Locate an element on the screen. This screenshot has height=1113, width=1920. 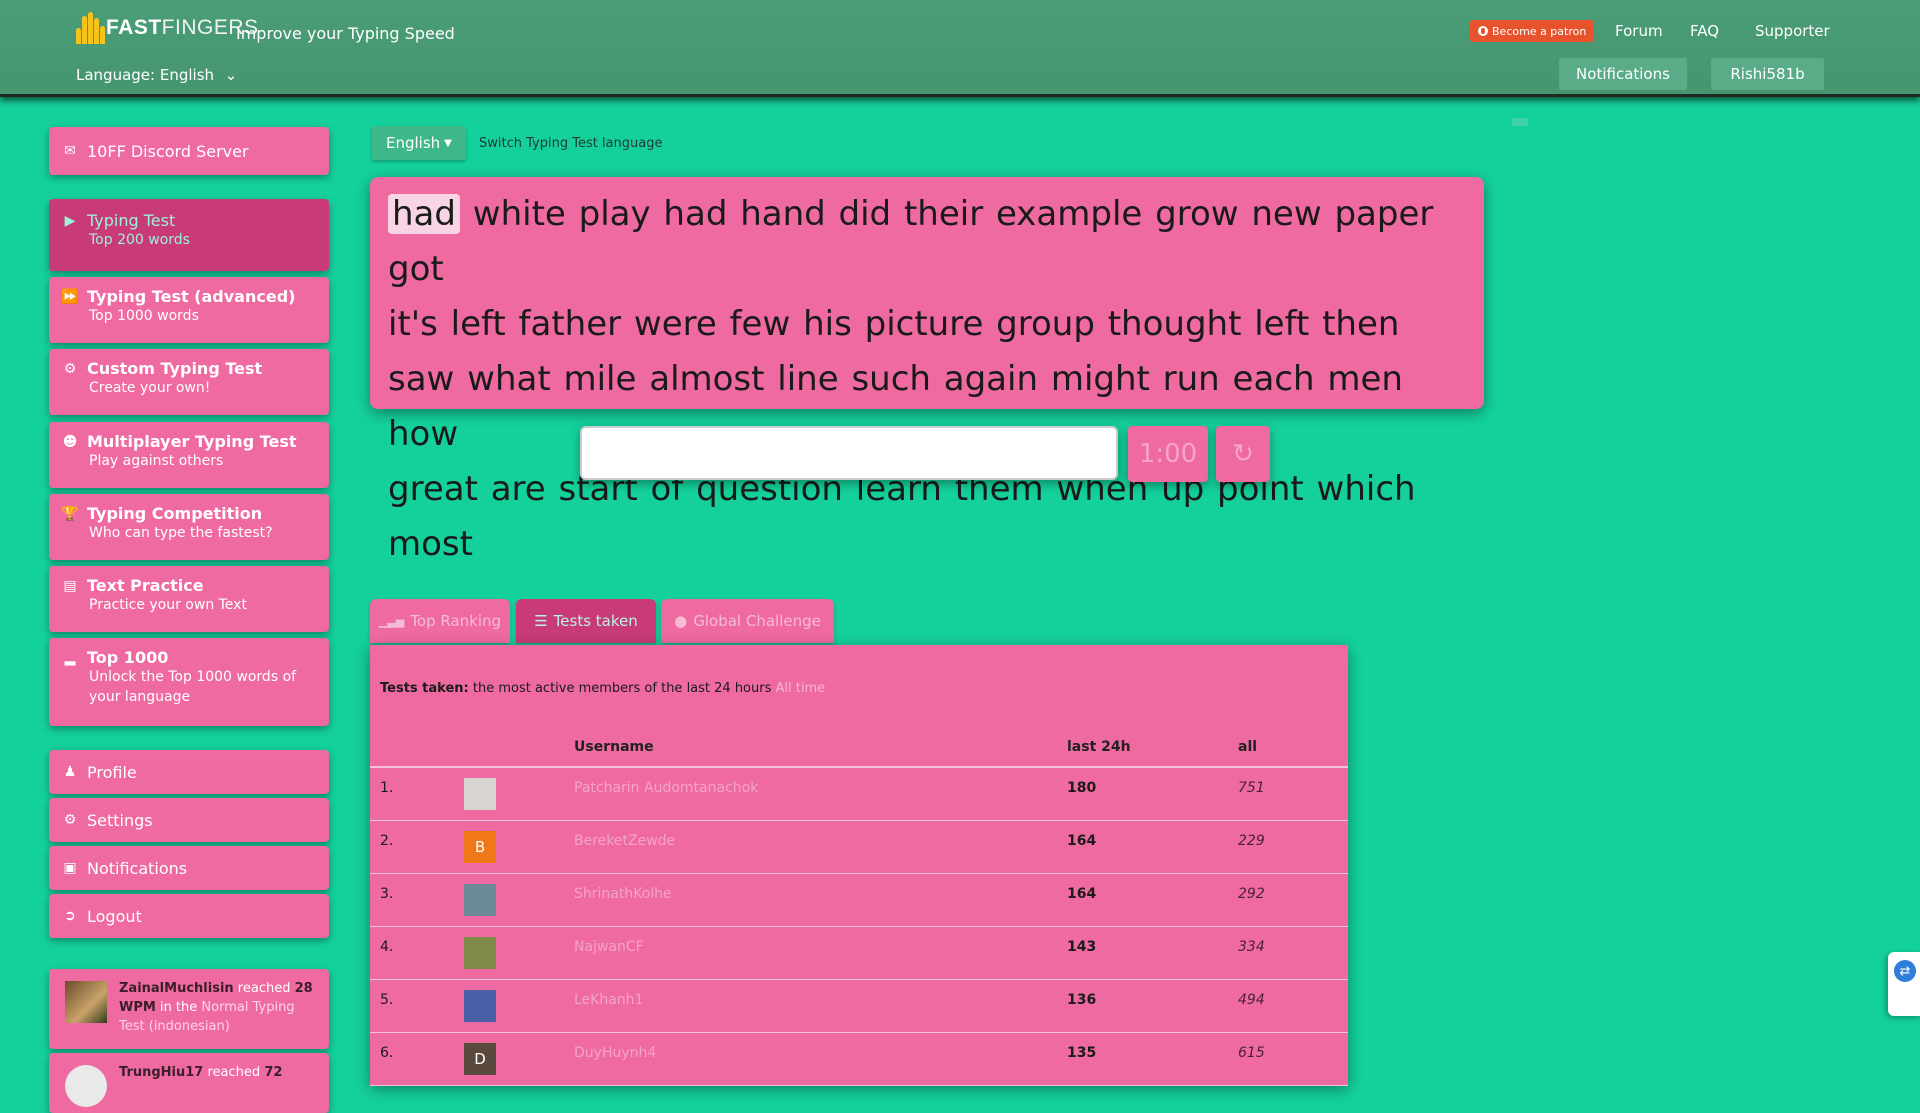
sidebar-item-profile: ♟ Profile is located at coordinates (189, 772).